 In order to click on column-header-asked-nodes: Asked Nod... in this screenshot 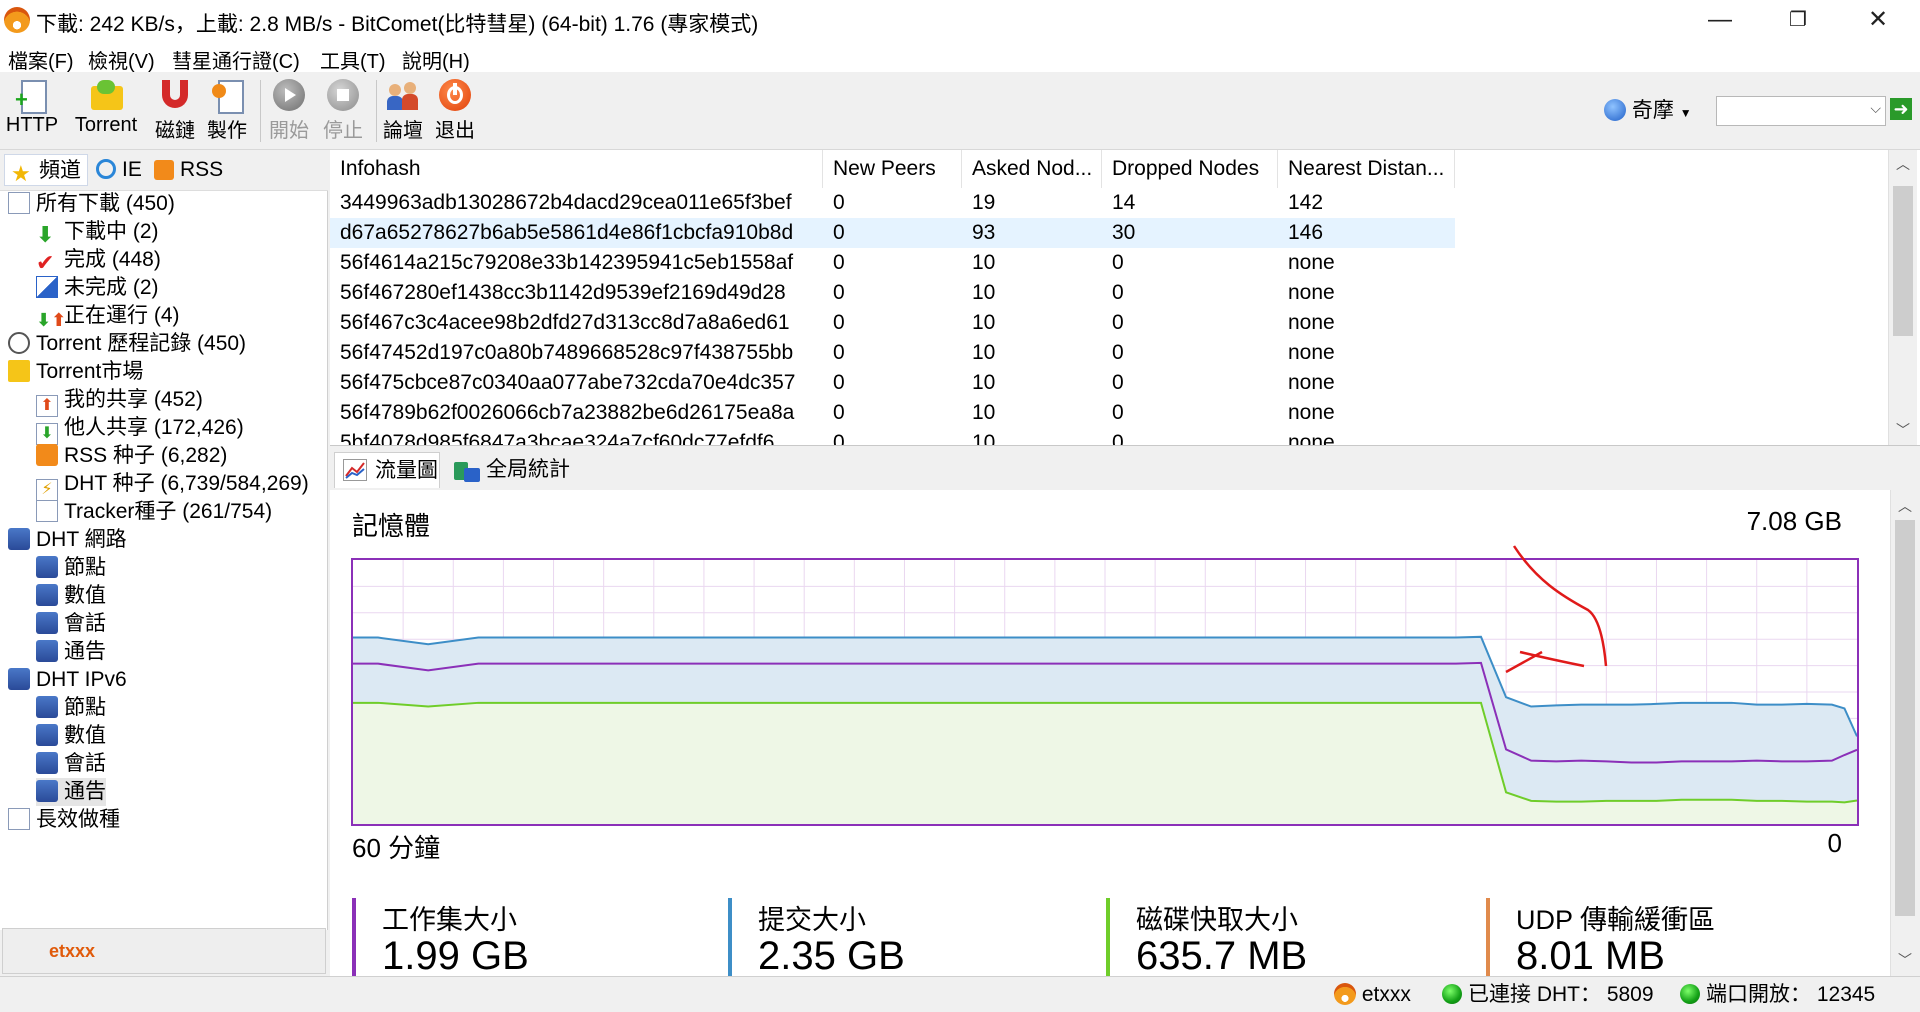, I will do `click(1032, 169)`.